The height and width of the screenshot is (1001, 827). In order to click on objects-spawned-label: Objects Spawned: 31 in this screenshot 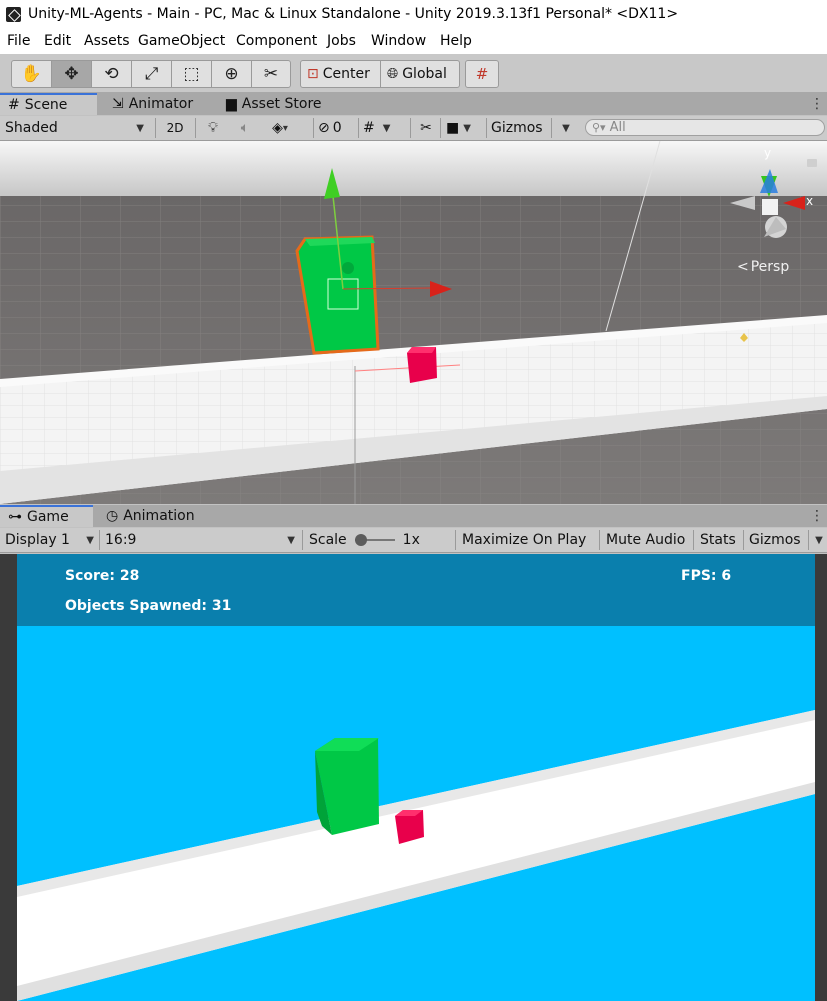, I will do `click(148, 606)`.